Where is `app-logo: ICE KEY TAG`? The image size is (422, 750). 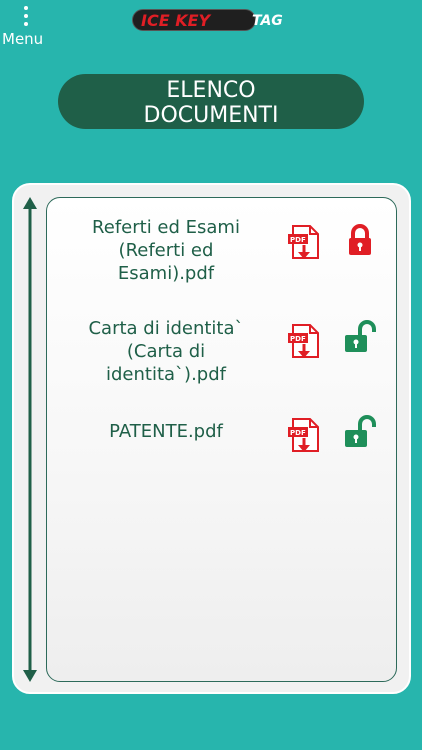 app-logo: ICE KEY TAG is located at coordinates (214, 20).